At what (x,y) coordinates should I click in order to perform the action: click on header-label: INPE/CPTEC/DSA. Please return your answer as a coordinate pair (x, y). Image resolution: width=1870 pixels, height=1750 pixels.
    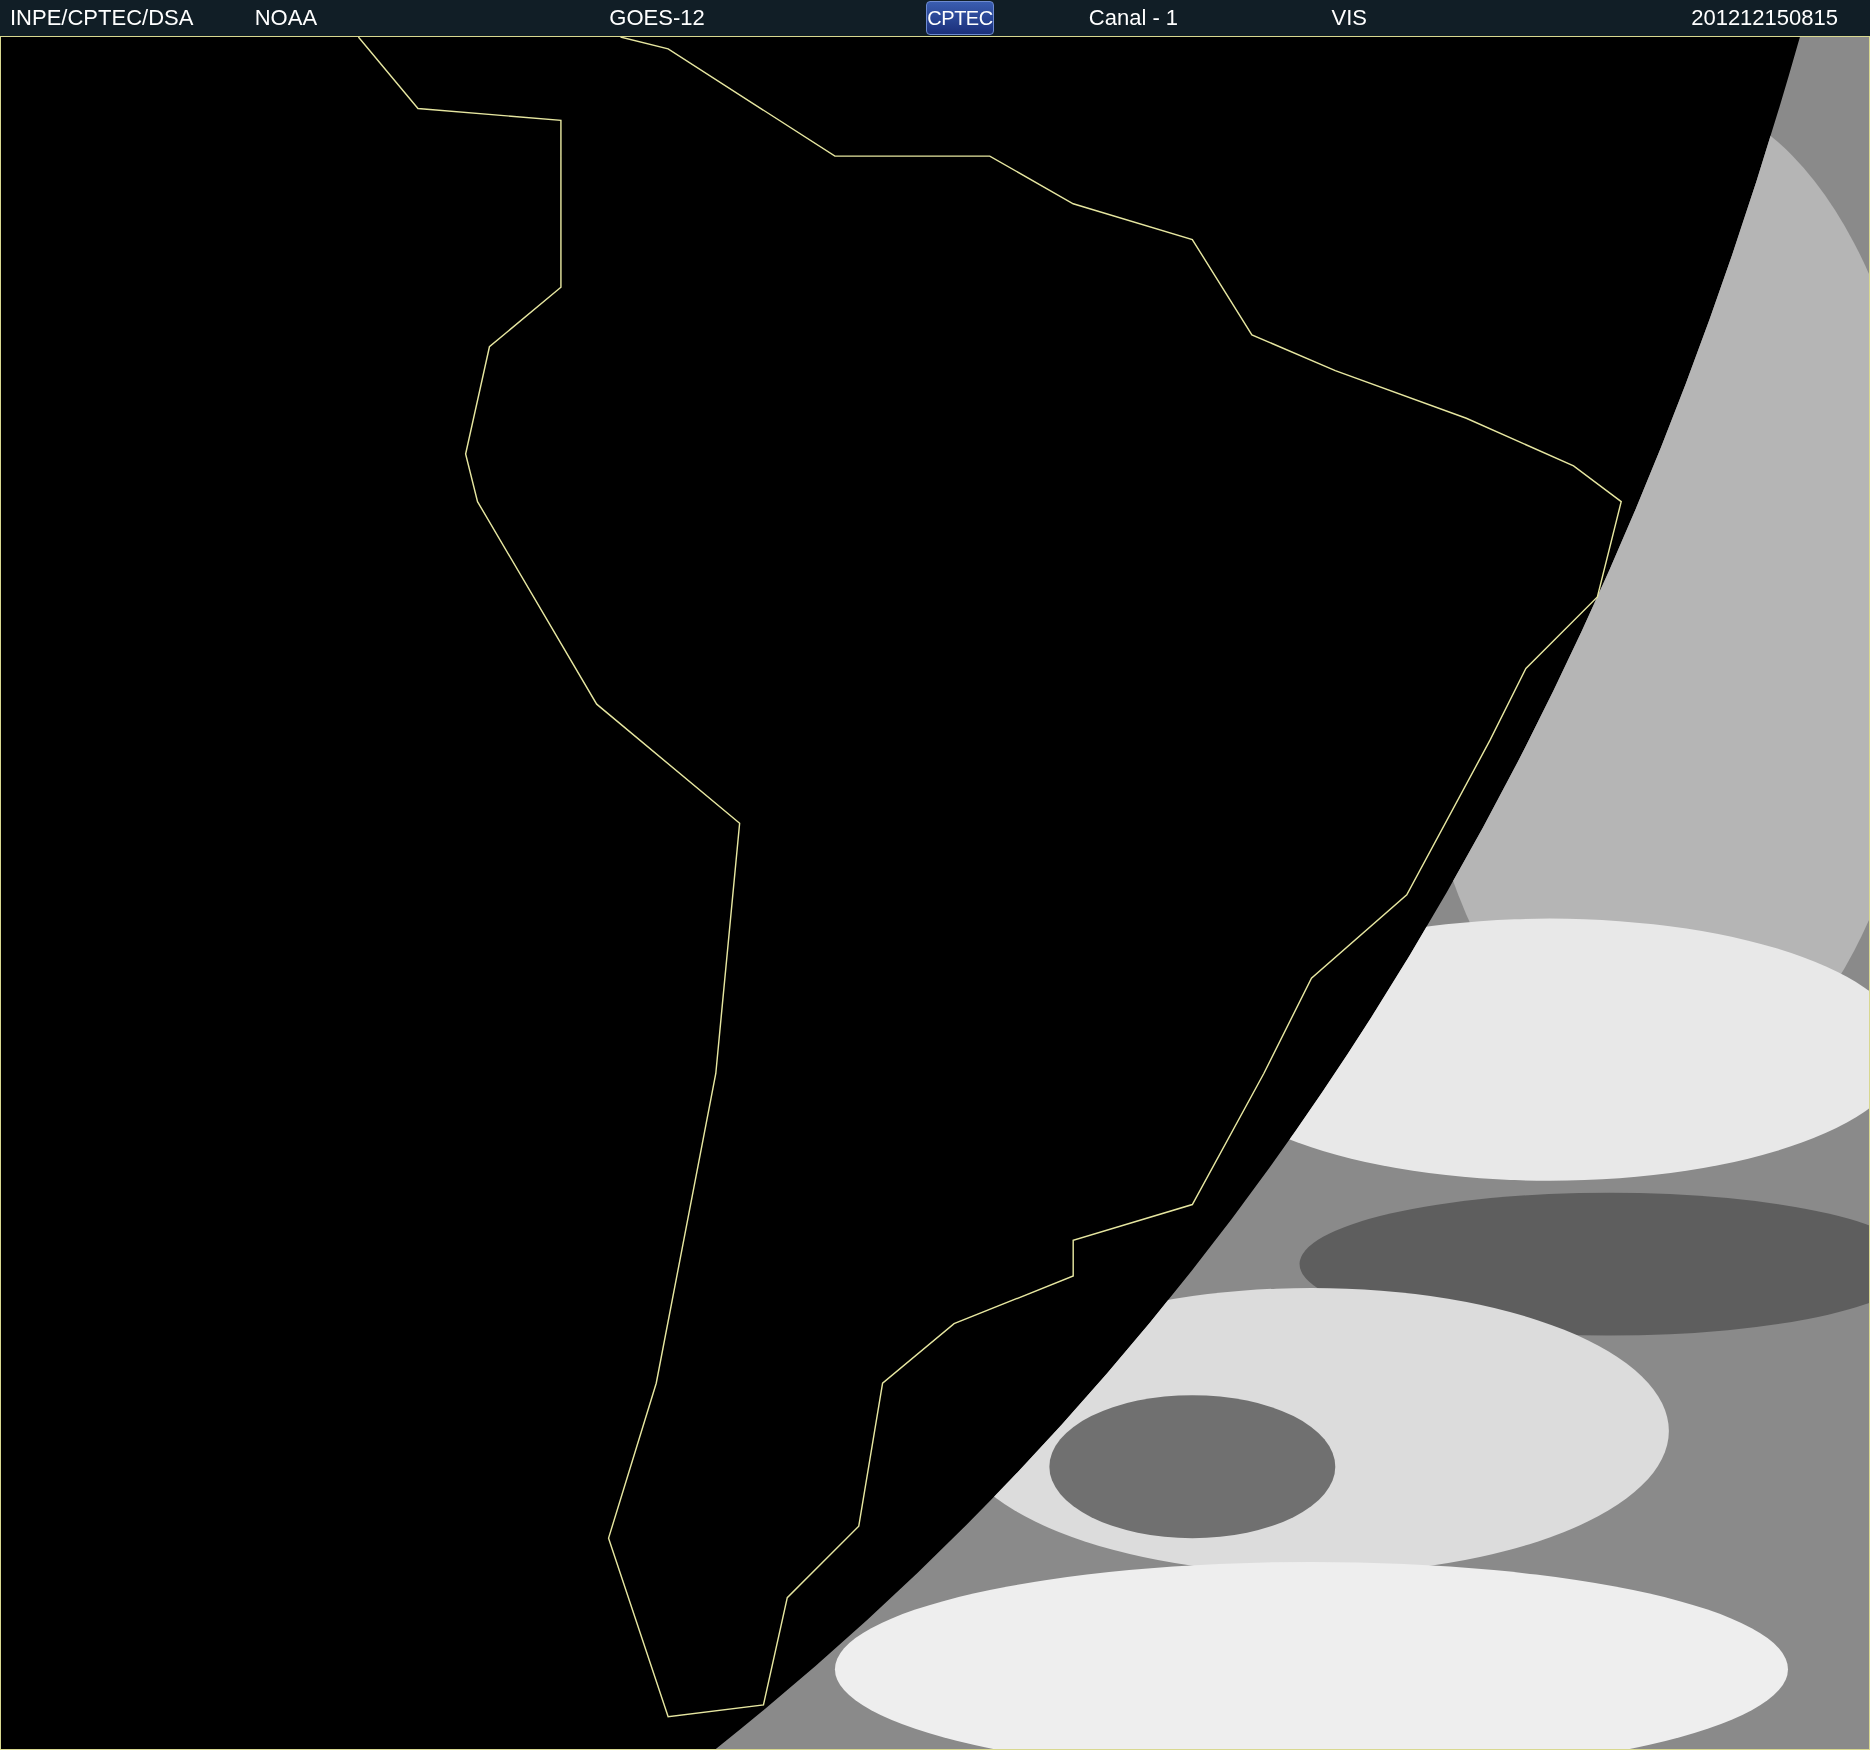
    Looking at the image, I should click on (102, 18).